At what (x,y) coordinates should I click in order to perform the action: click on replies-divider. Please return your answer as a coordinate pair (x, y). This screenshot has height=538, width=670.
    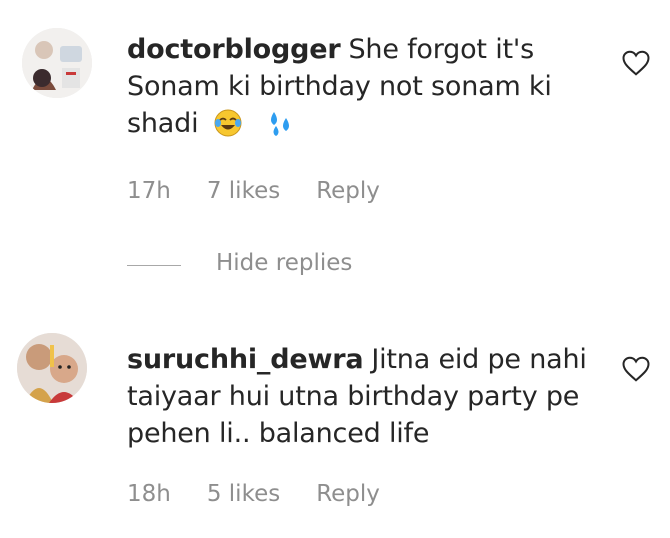
    Looking at the image, I should click on (154, 265).